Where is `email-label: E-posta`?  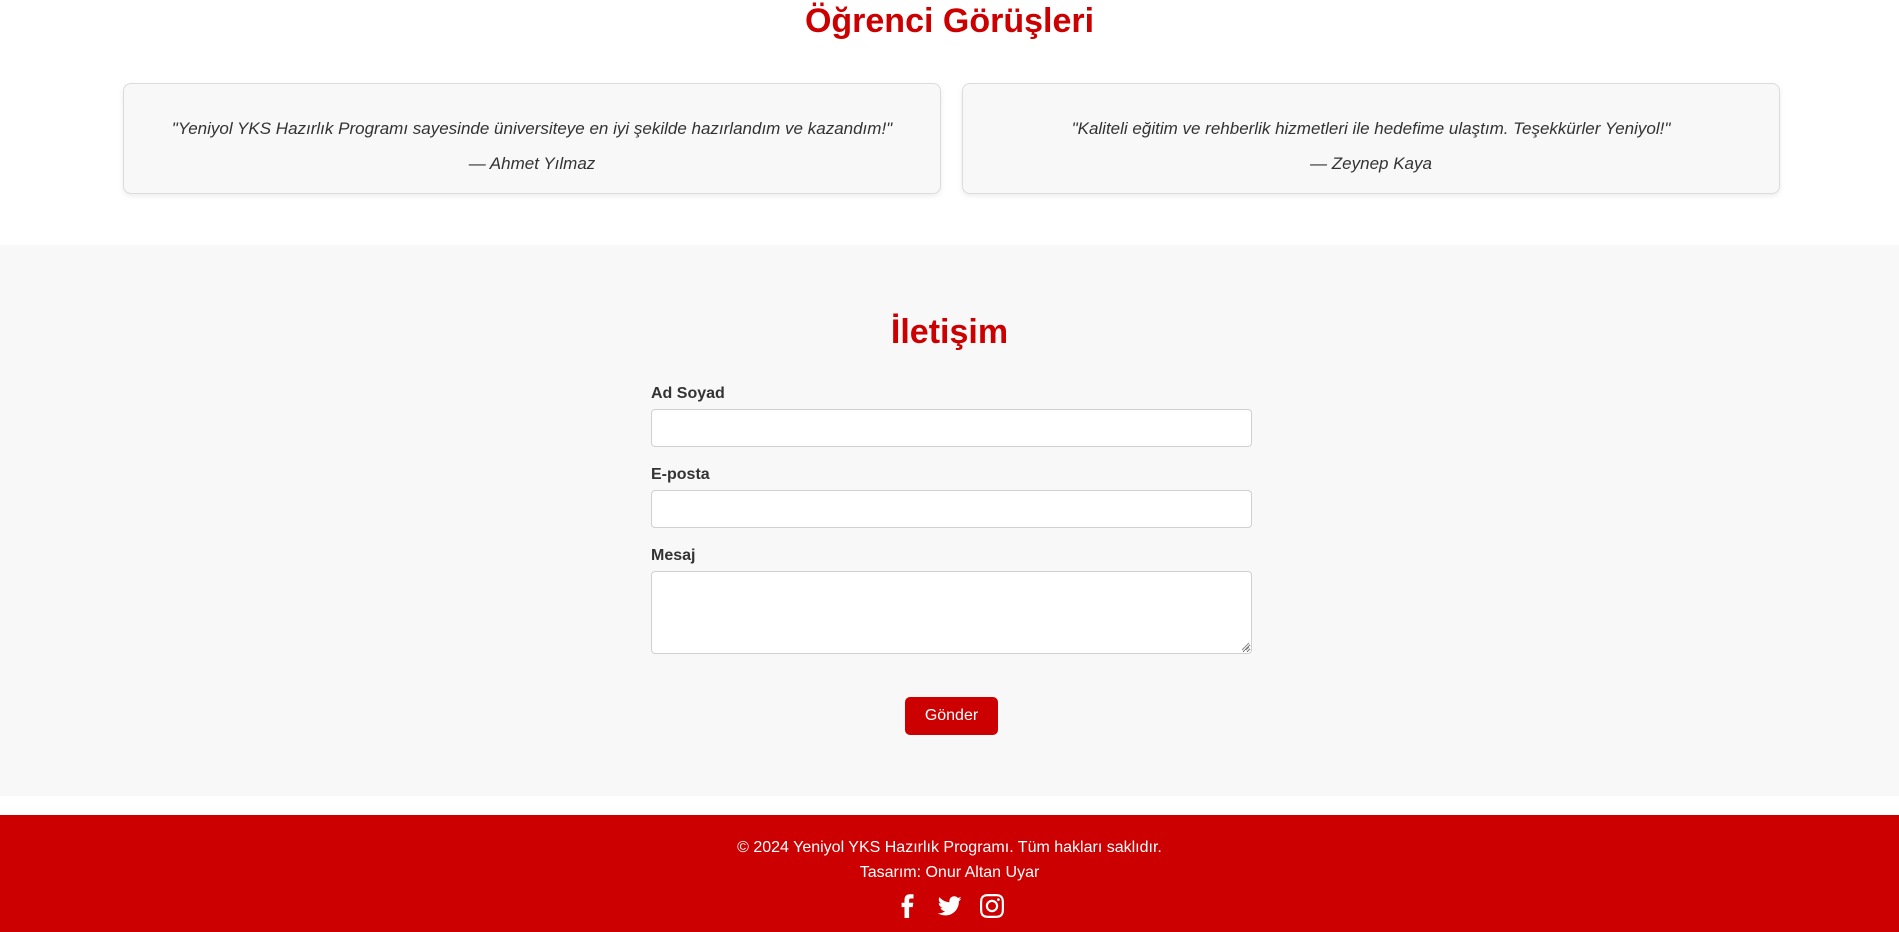
email-label: E-posta is located at coordinates (680, 474).